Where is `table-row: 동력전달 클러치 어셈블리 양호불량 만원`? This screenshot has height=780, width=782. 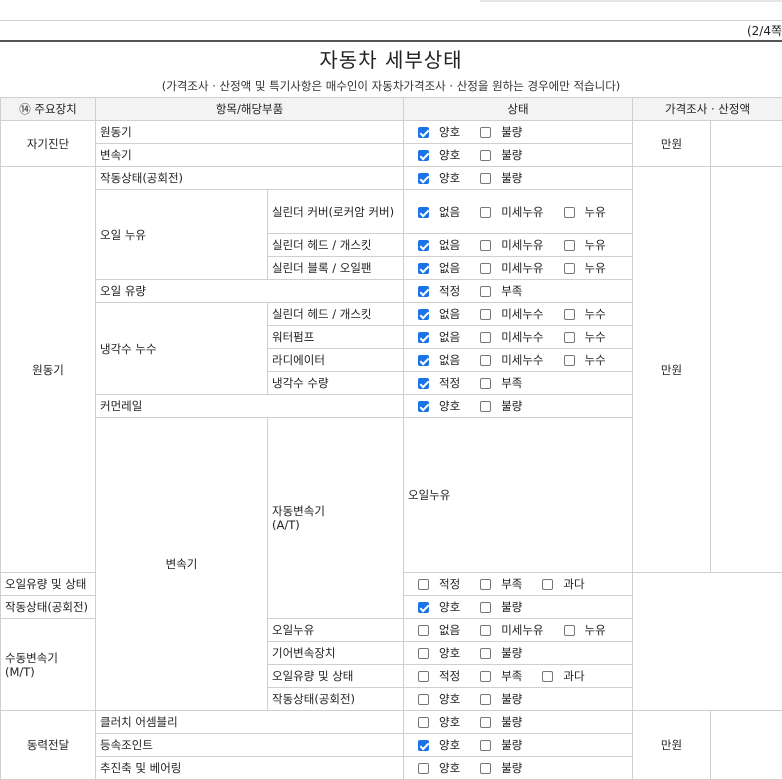
table-row: 동력전달 클러치 어셈블리 양호불량 만원 is located at coordinates (391, 722).